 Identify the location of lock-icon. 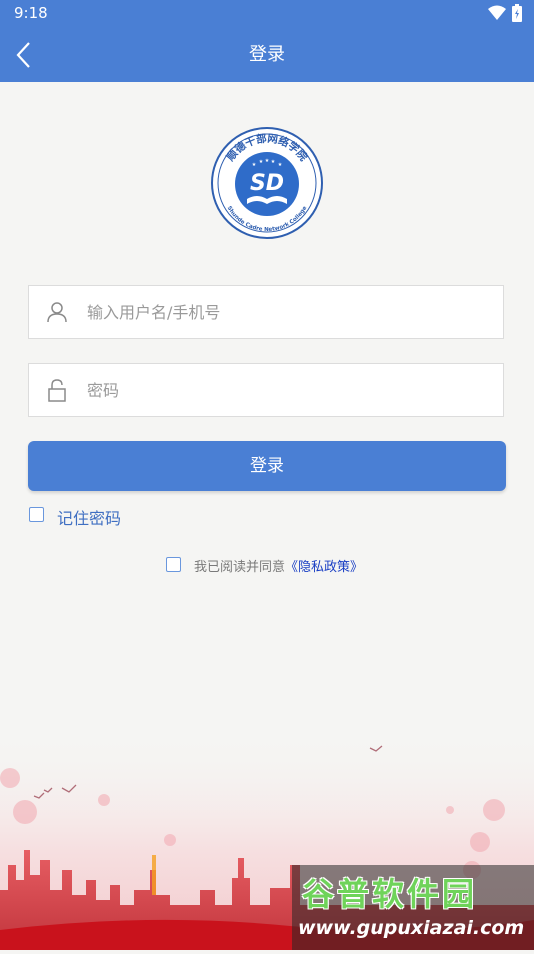
(57, 390).